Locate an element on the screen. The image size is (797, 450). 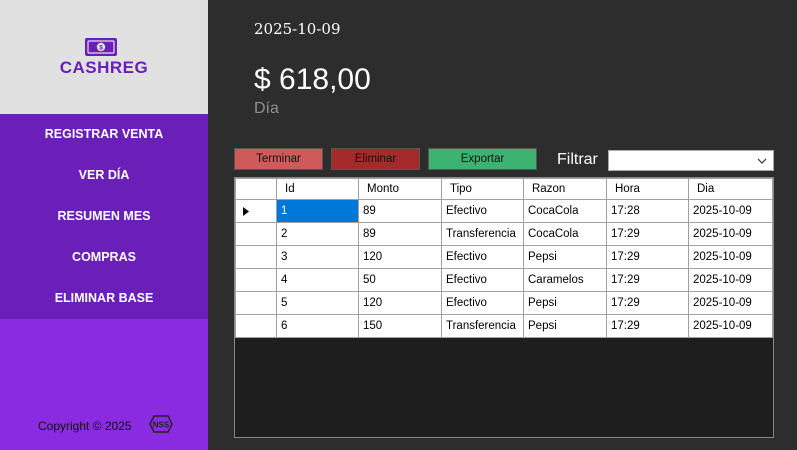
table-cell: 150 is located at coordinates (400, 326).